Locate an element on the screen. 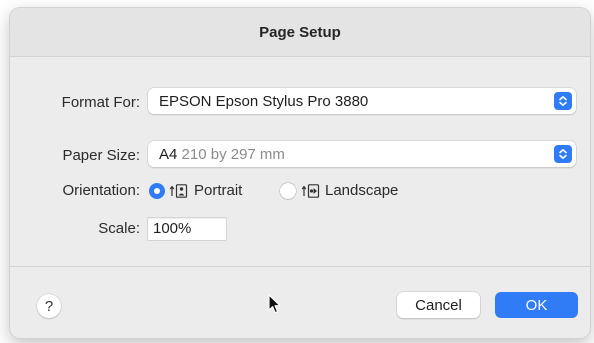  title-bar: Page Setup is located at coordinates (300, 32).